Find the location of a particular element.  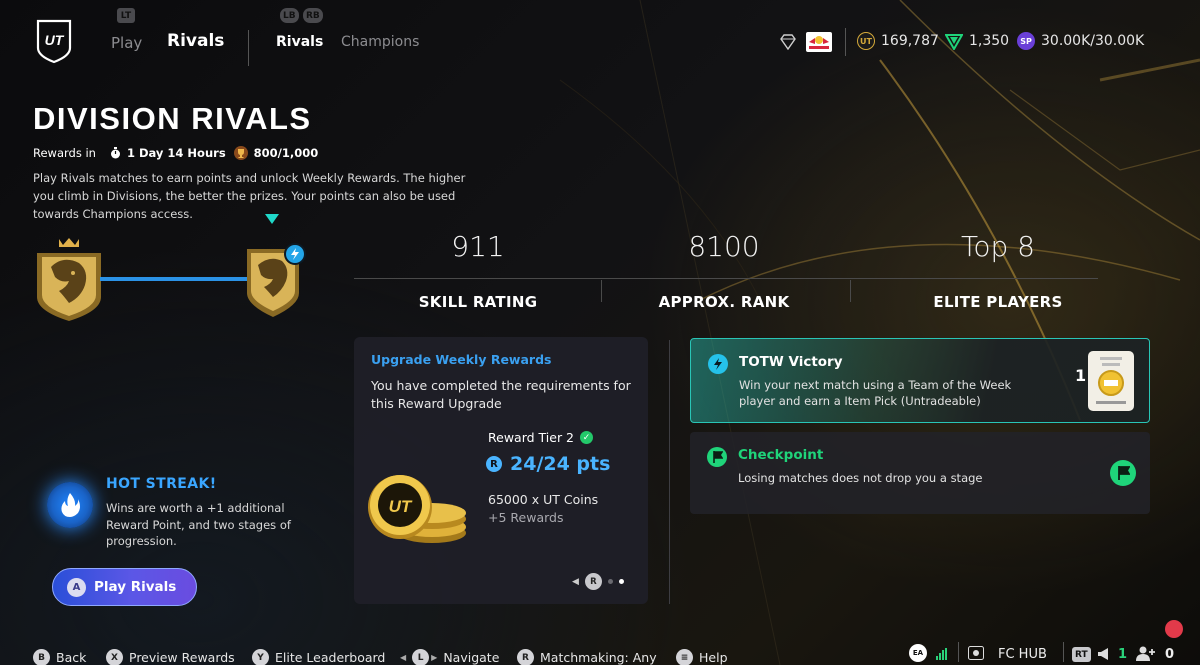

page-title: DIVISION RIVALS is located at coordinates (172, 118).